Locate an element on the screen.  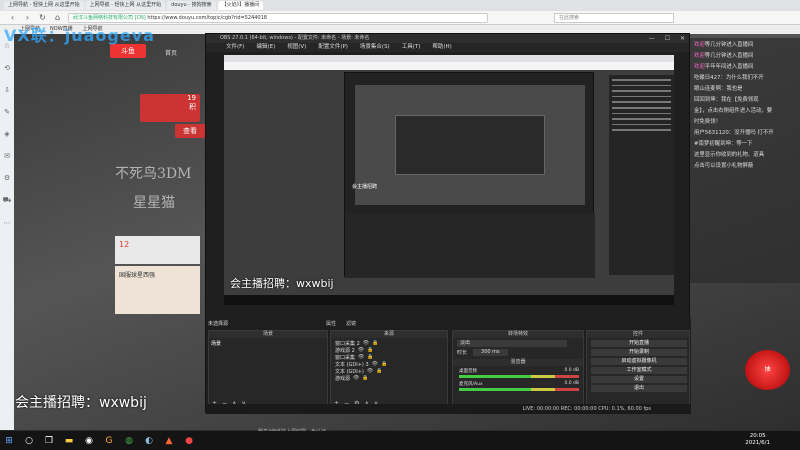
promo-banner: 19 积 is located at coordinates (170, 108).